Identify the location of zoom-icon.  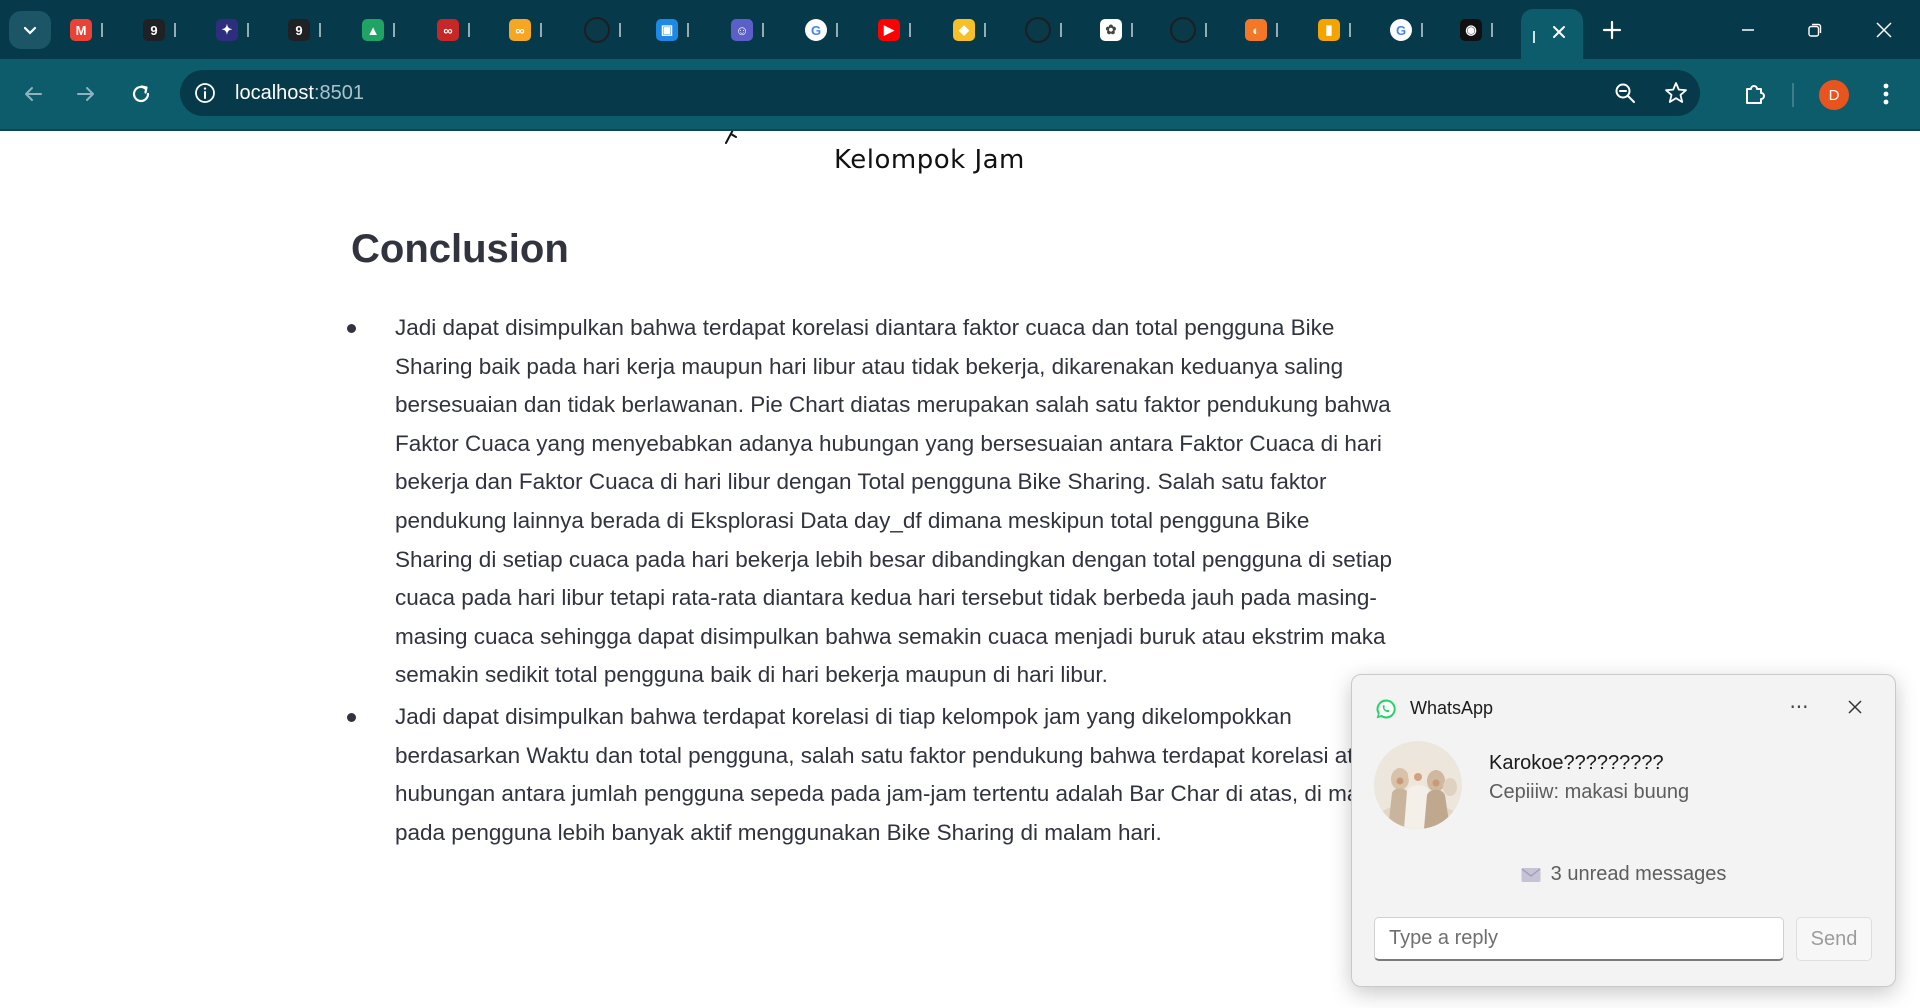
(1625, 93).